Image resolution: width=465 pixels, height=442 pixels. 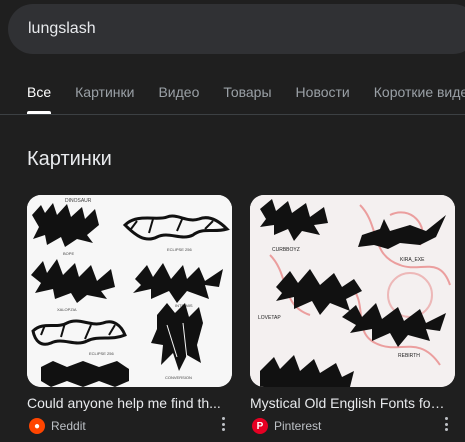 What do you see at coordinates (269, 318) in the screenshot?
I see `thumb-label: LOVETAP` at bounding box center [269, 318].